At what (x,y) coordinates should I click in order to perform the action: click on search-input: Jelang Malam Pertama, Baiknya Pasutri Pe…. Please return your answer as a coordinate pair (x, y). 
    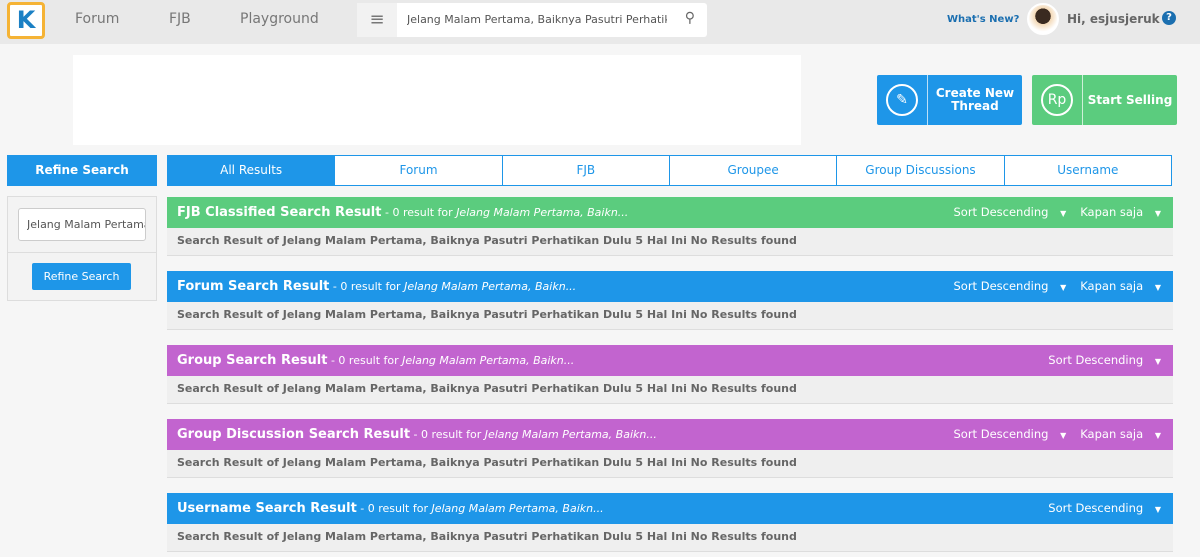
    Looking at the image, I should click on (537, 19).